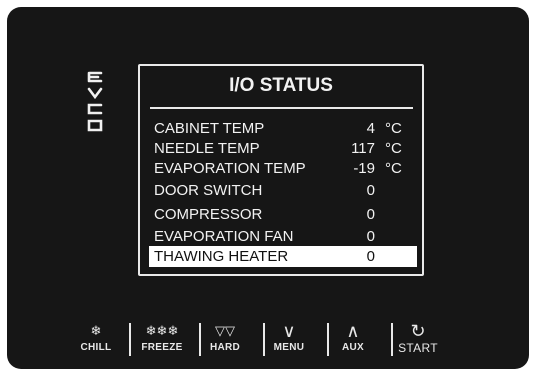 This screenshot has height=374, width=536. Describe the element at coordinates (224, 236) in the screenshot. I see `io-label: EVAPORATION FAN` at that location.